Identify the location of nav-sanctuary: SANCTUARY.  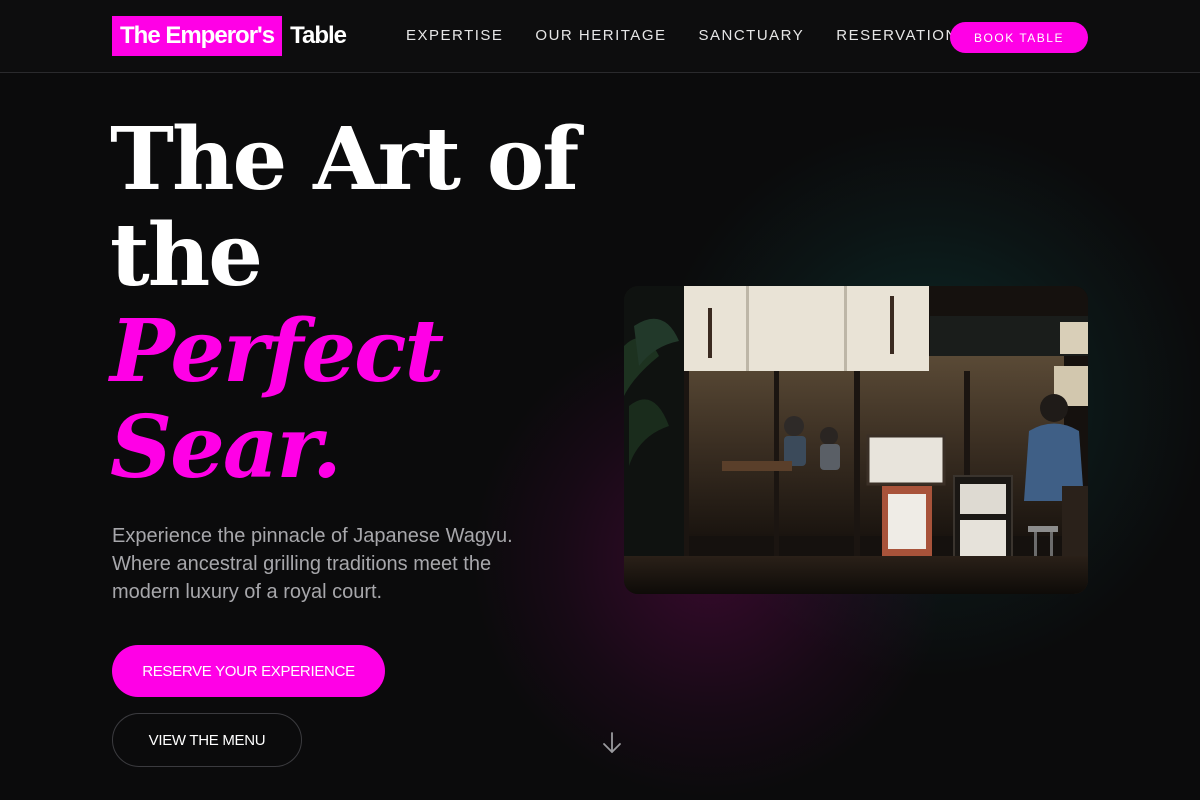
(752, 36).